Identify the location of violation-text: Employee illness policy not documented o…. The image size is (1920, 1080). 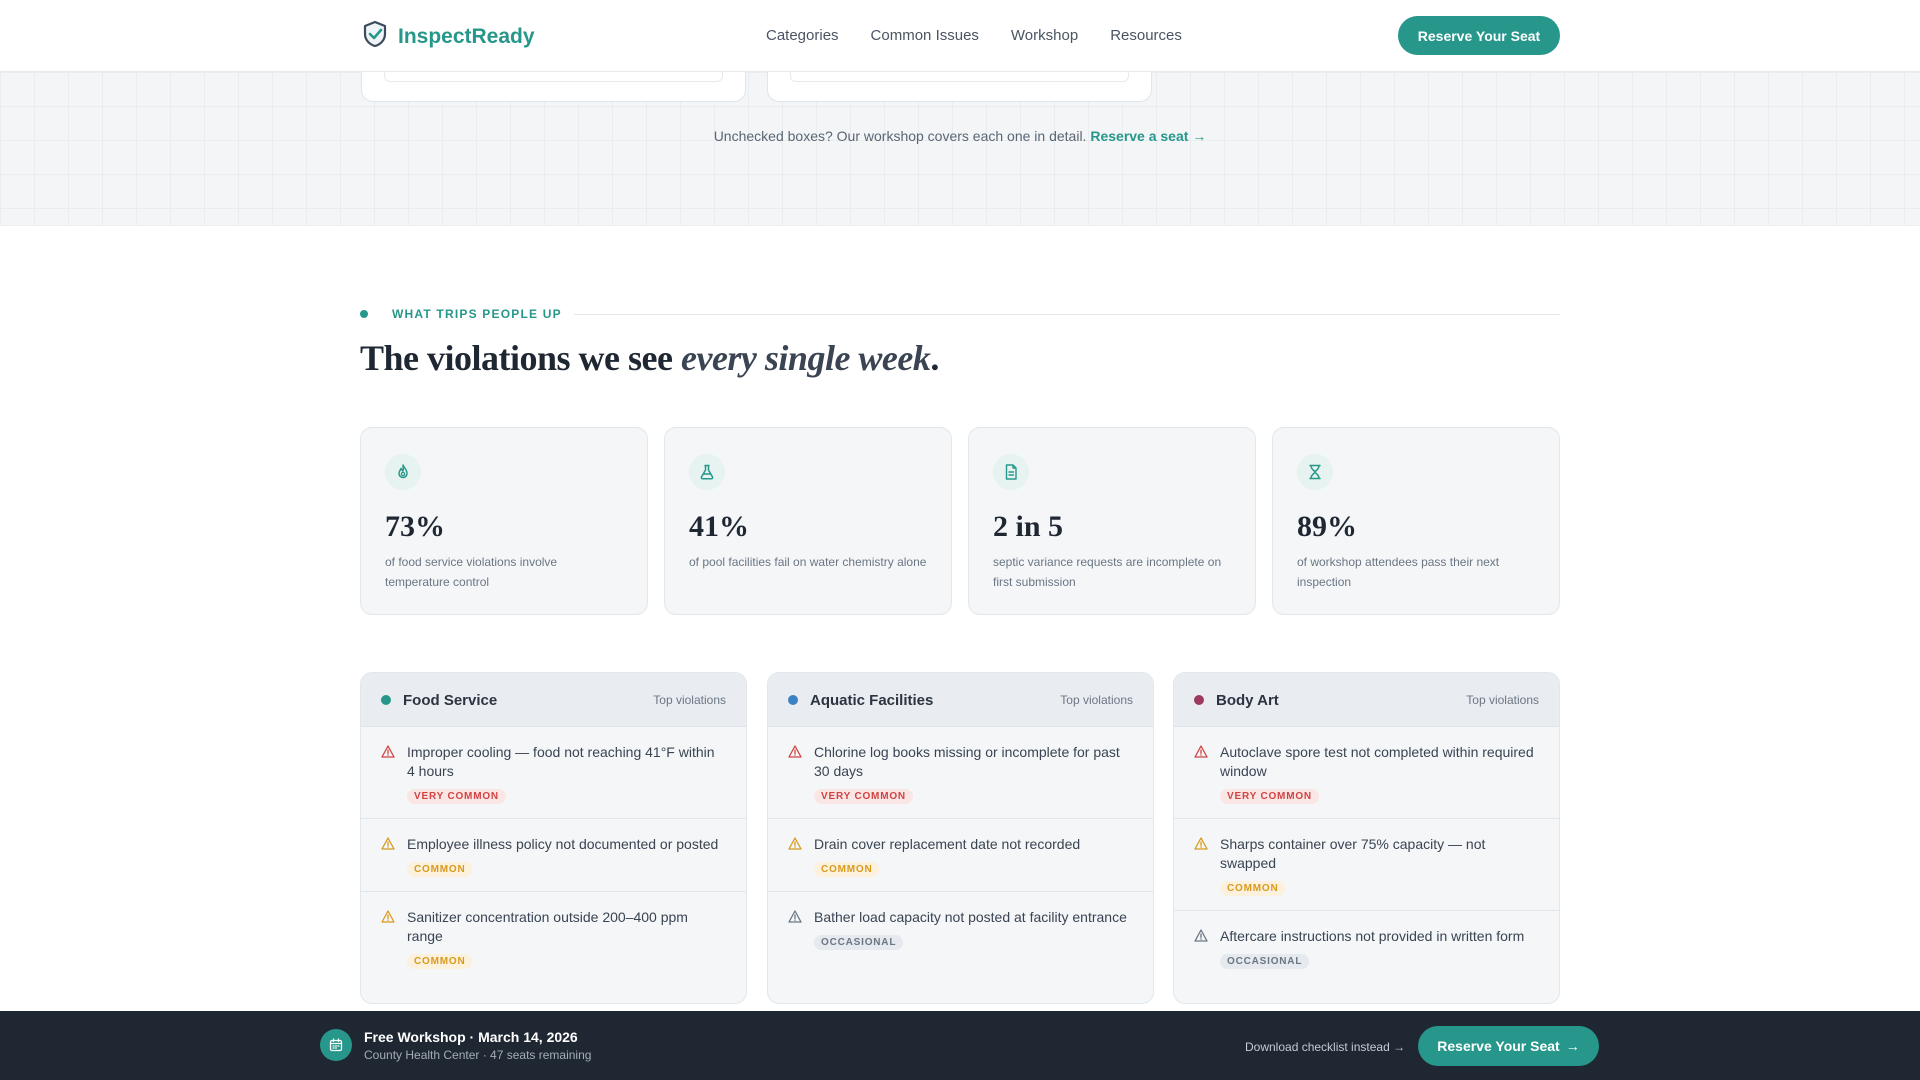
(563, 844).